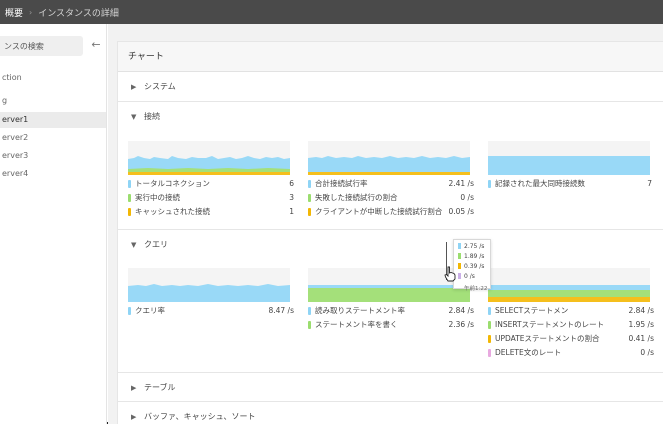  What do you see at coordinates (571, 325) in the screenshot?
I see `legend-insert-rate: INSERTステートメントのレート 1.95 /s` at bounding box center [571, 325].